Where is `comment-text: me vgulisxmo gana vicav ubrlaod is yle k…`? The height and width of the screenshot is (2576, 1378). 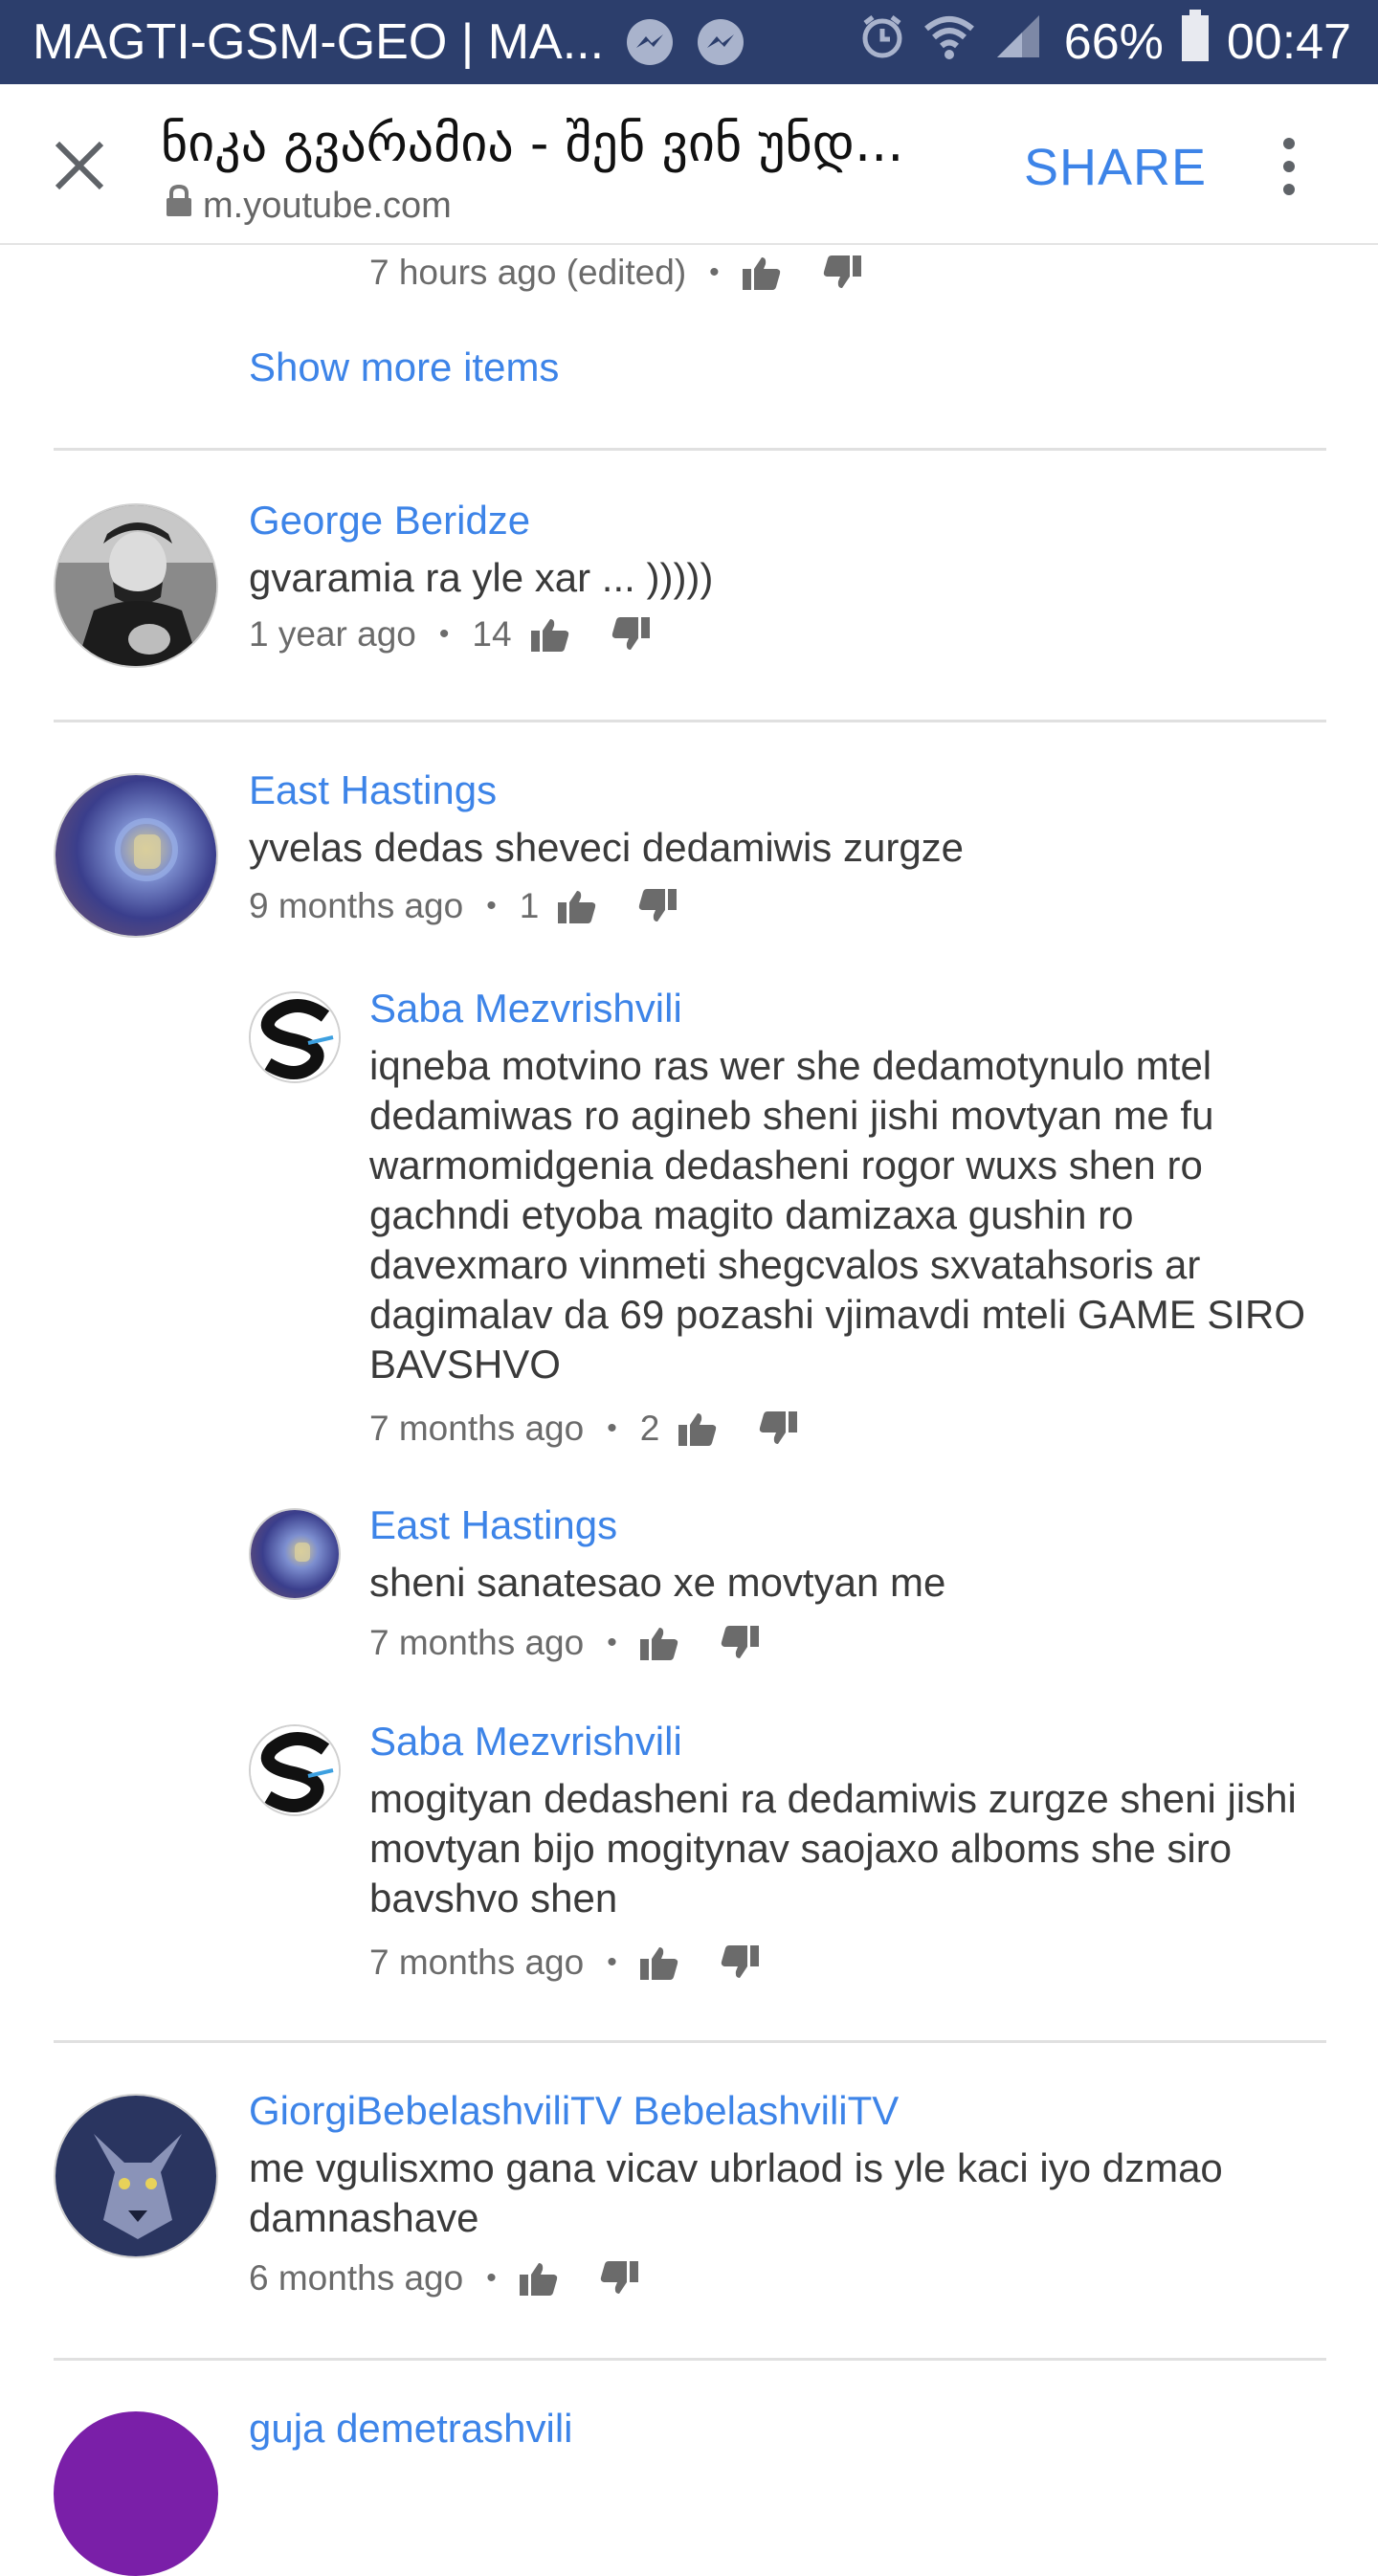
comment-text: me vgulisxmo gana vicav ubrlaod is yle k… is located at coordinates (736, 2192).